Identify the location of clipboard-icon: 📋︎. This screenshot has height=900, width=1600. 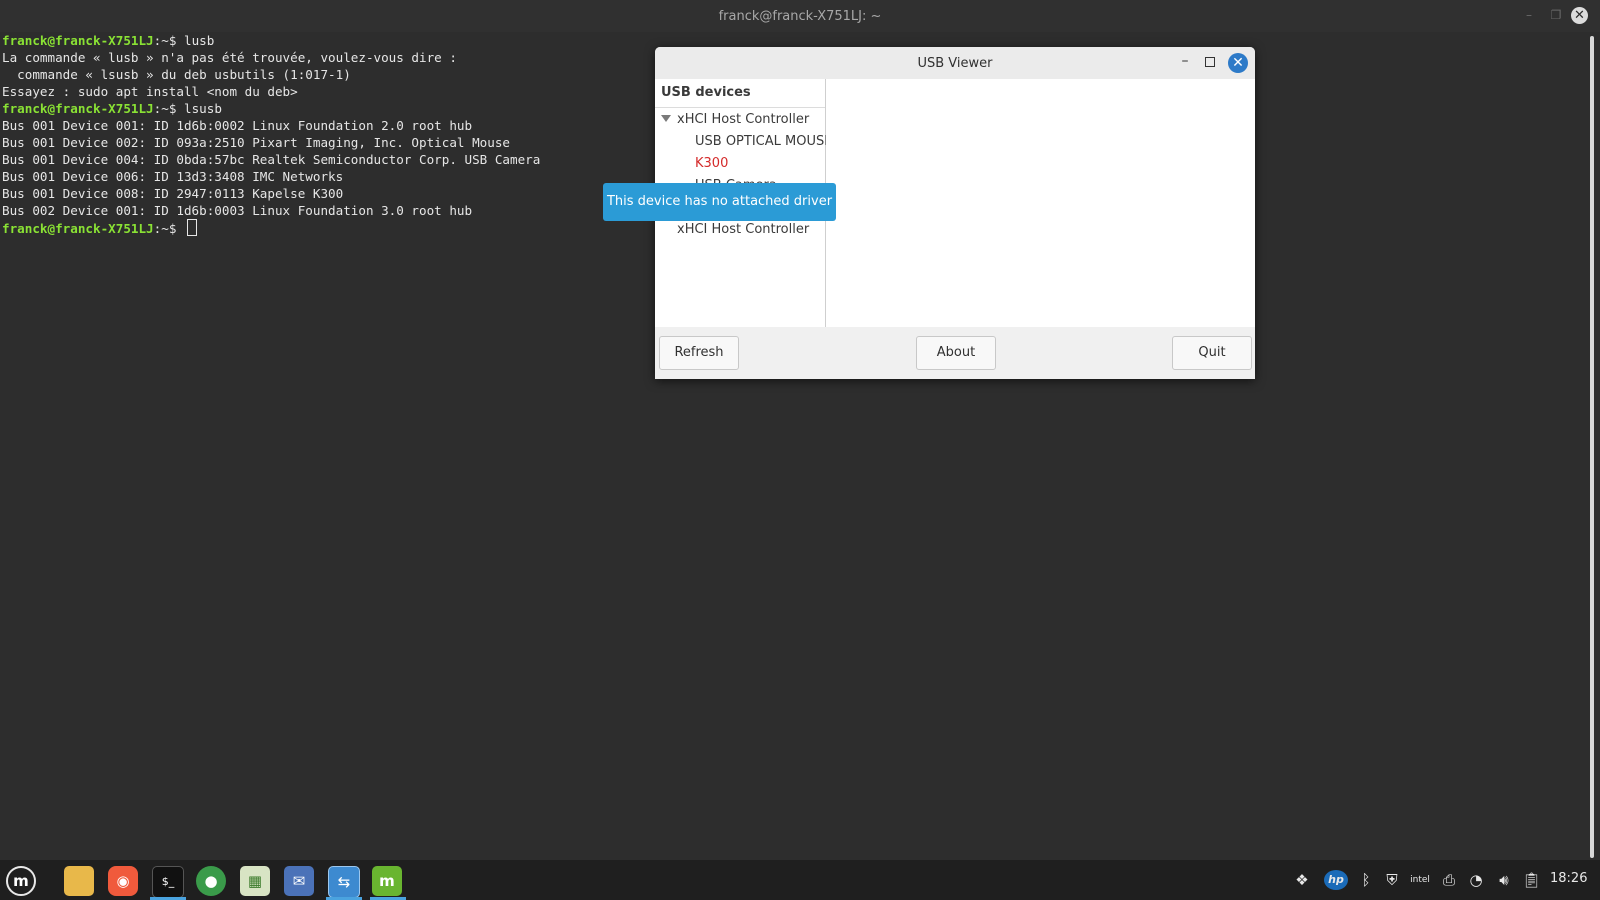
(1531, 880).